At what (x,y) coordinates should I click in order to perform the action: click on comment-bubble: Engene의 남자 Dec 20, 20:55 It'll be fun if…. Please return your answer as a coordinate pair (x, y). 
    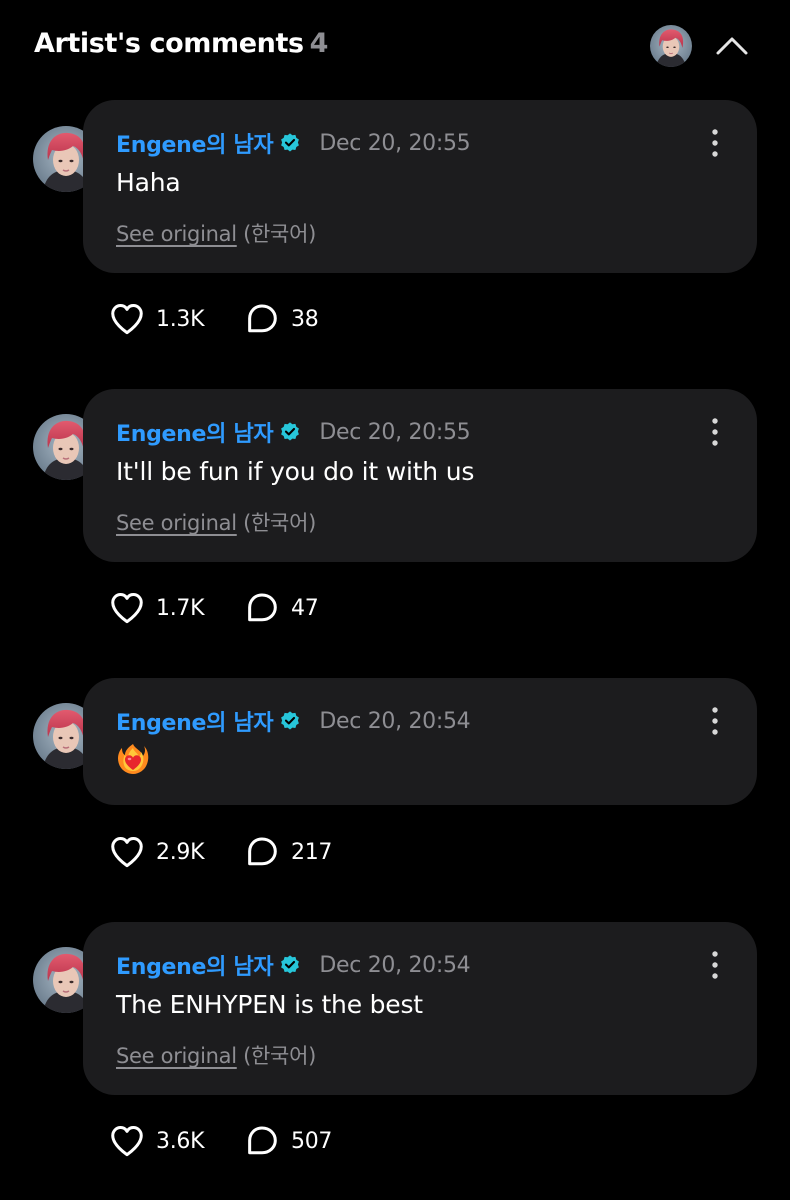
    Looking at the image, I should click on (420, 475).